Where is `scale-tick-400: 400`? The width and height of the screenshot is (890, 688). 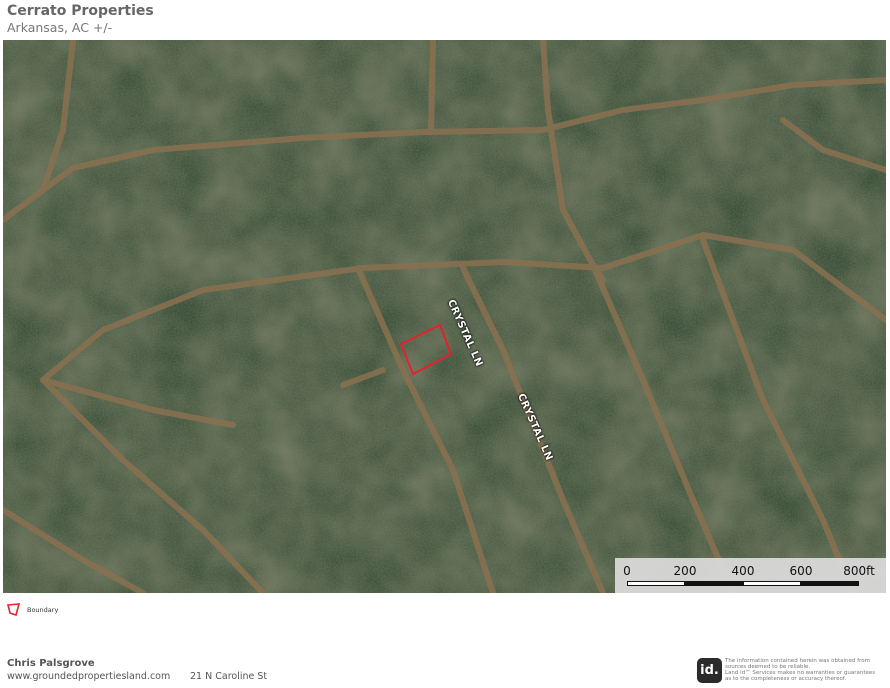
scale-tick-400: 400 is located at coordinates (743, 571).